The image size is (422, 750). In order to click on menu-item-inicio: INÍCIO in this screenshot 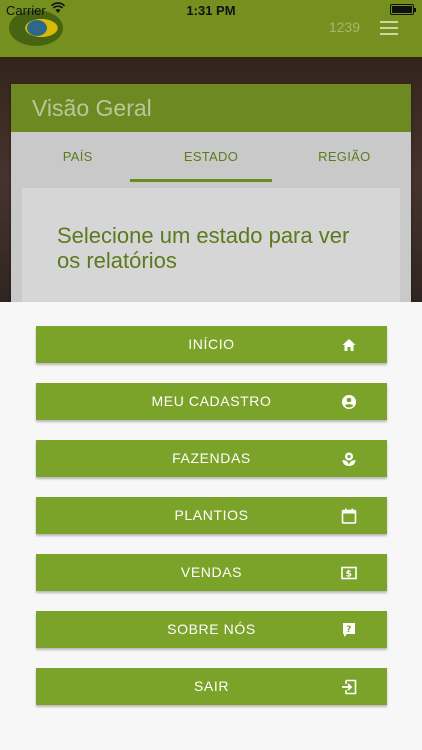, I will do `click(211, 344)`.